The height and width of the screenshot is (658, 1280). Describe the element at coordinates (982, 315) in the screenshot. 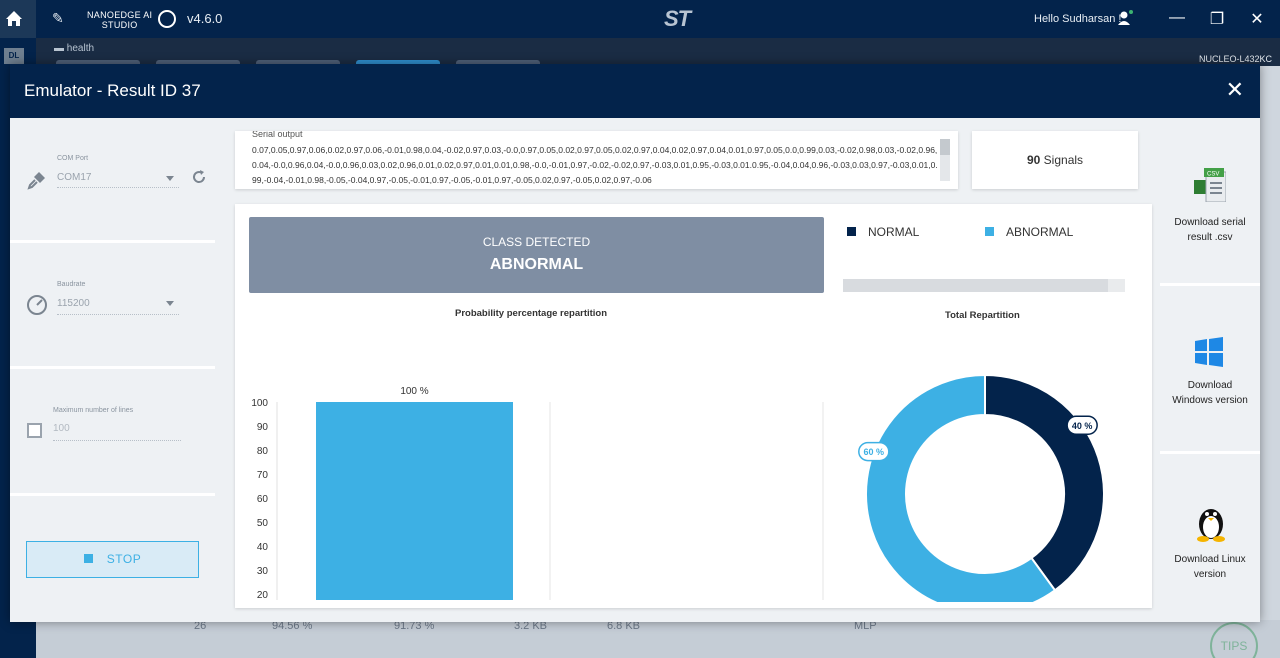

I see `donut-chart-title: Total Repartition` at that location.